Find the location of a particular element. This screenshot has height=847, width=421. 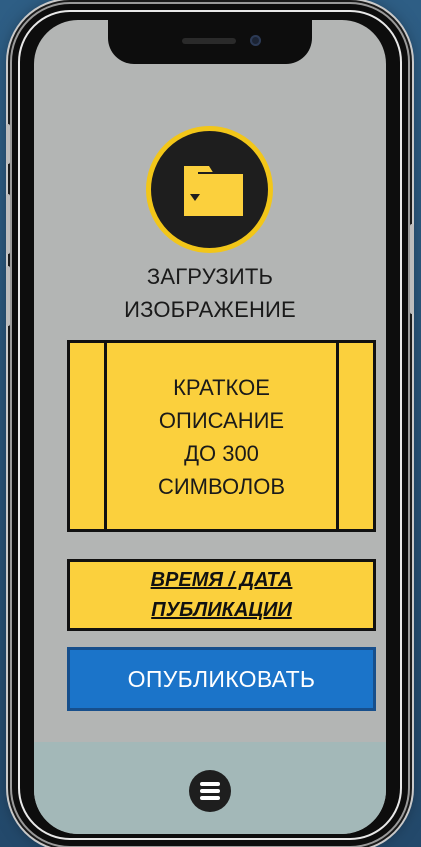

publish-datetime-field: ВРЕМЯ / ДАТА ПУБЛИКАЦИИ is located at coordinates (221, 595).